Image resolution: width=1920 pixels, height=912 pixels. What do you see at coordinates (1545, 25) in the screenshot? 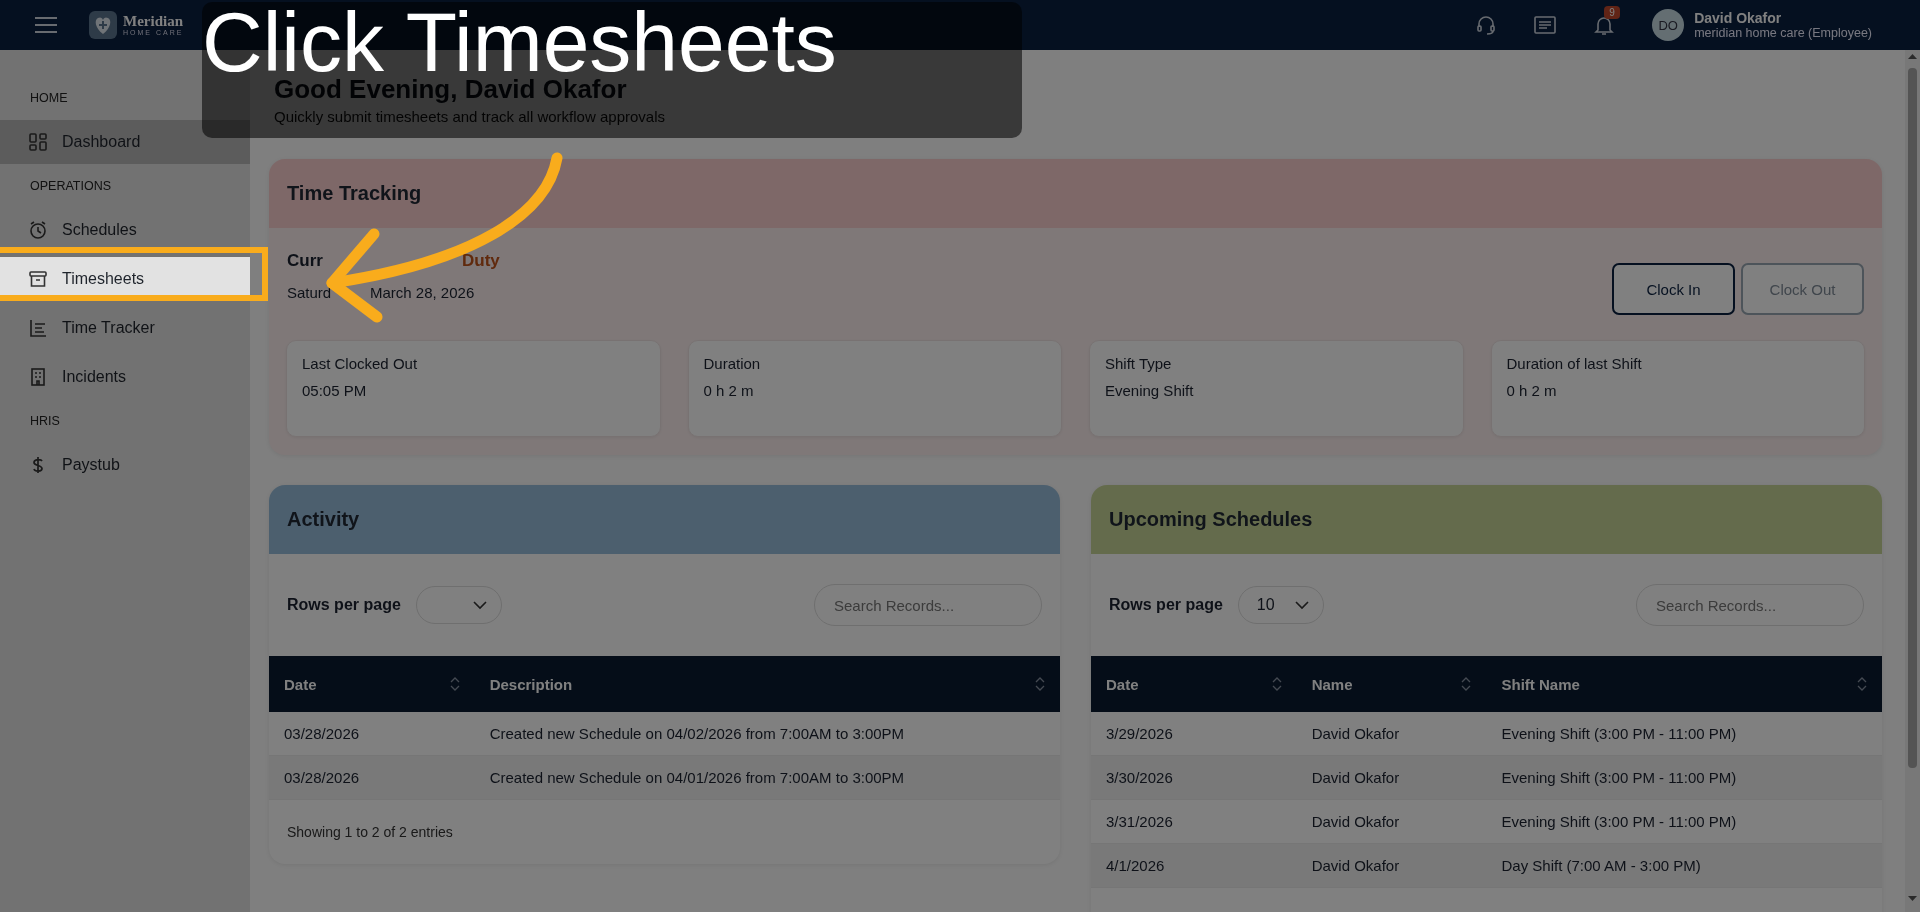
I see `message-icon` at bounding box center [1545, 25].